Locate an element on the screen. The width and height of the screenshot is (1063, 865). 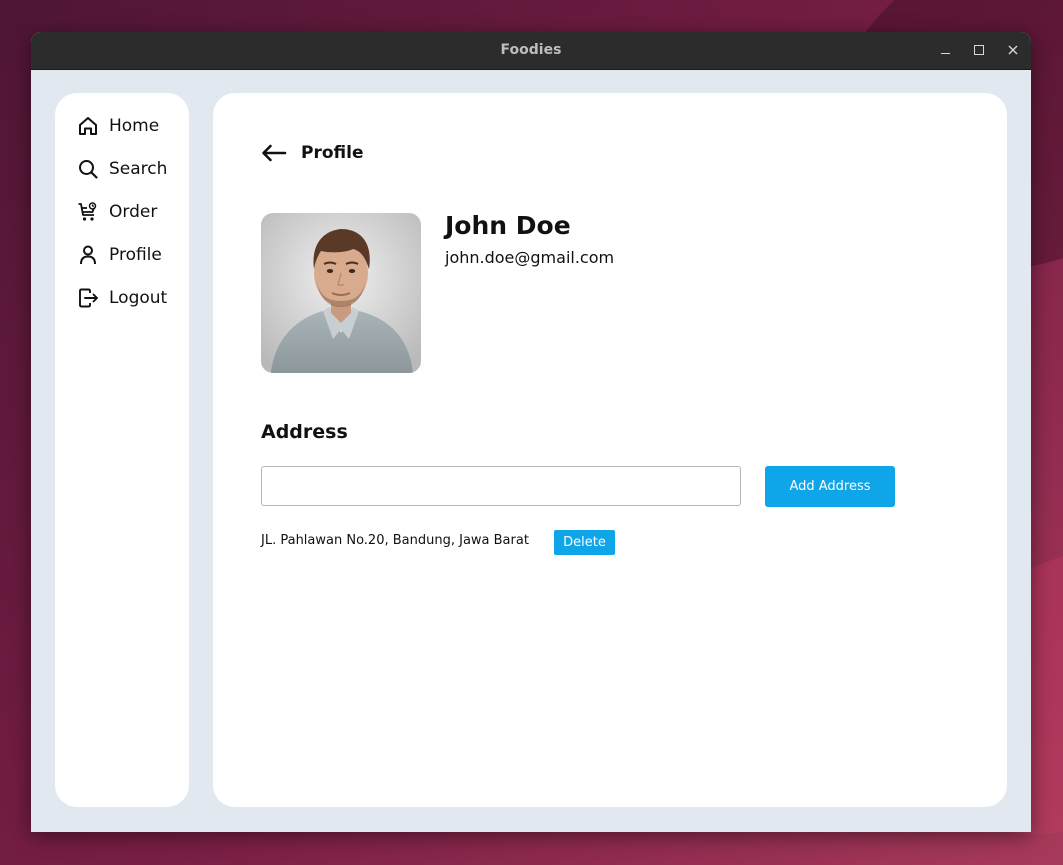
user-icon is located at coordinates (88, 255).